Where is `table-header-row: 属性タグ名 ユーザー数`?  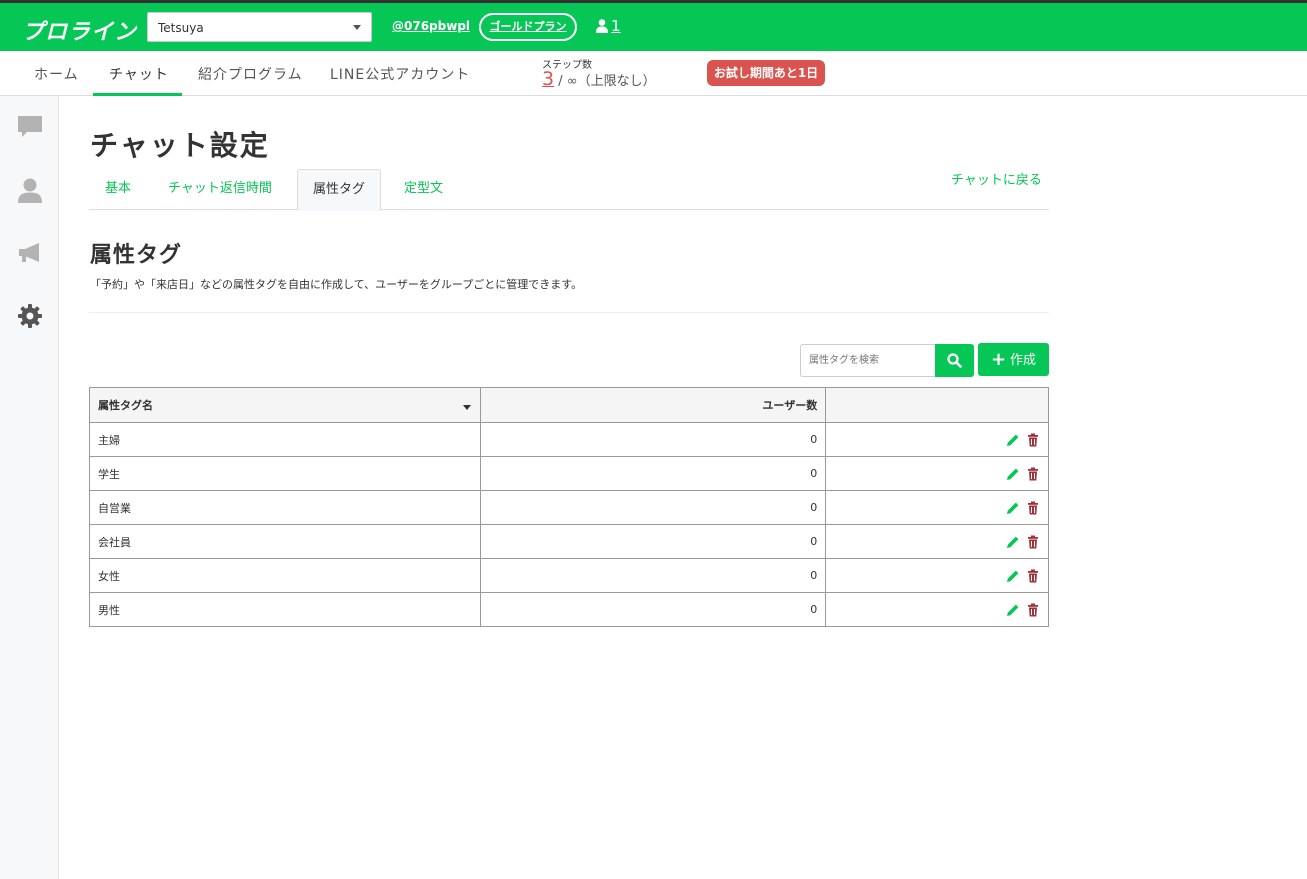 table-header-row: 属性タグ名 ユーザー数 is located at coordinates (569, 405).